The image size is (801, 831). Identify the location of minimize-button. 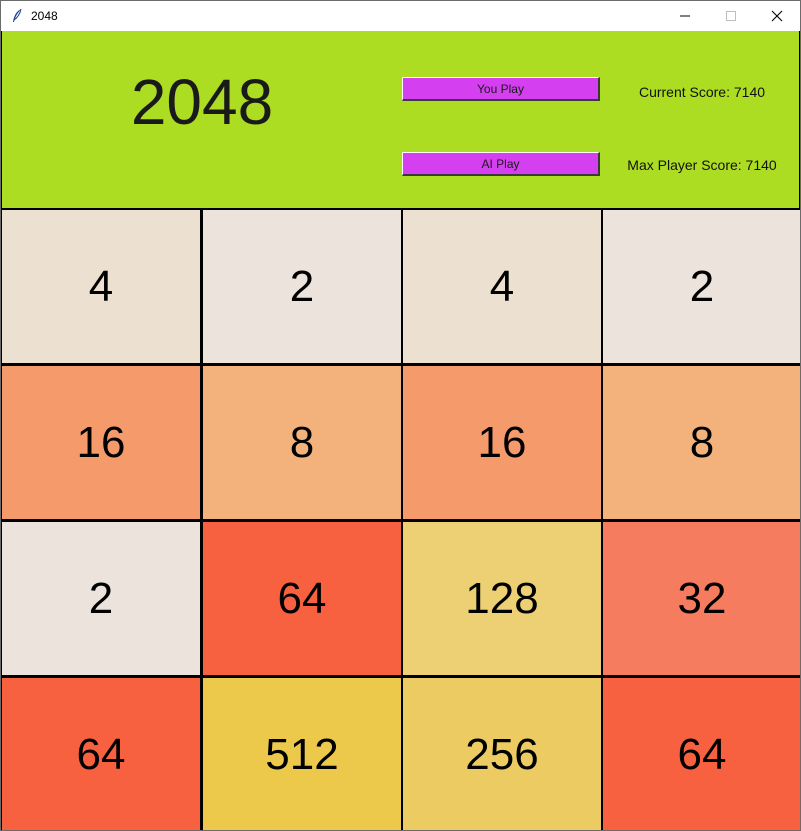
(685, 16).